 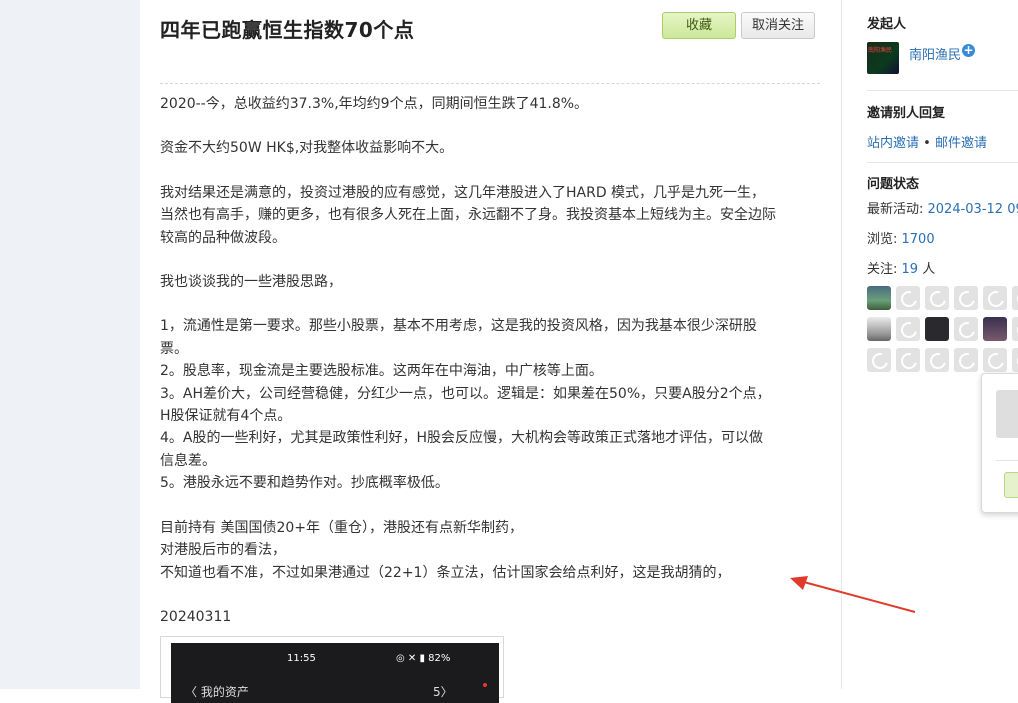 I want to click on phone-status-icons: ◎ ✕ ▮ 82%, so click(x=423, y=658).